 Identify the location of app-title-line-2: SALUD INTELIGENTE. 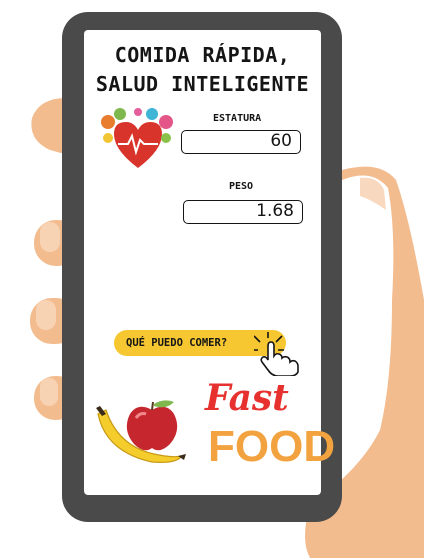
(202, 84).